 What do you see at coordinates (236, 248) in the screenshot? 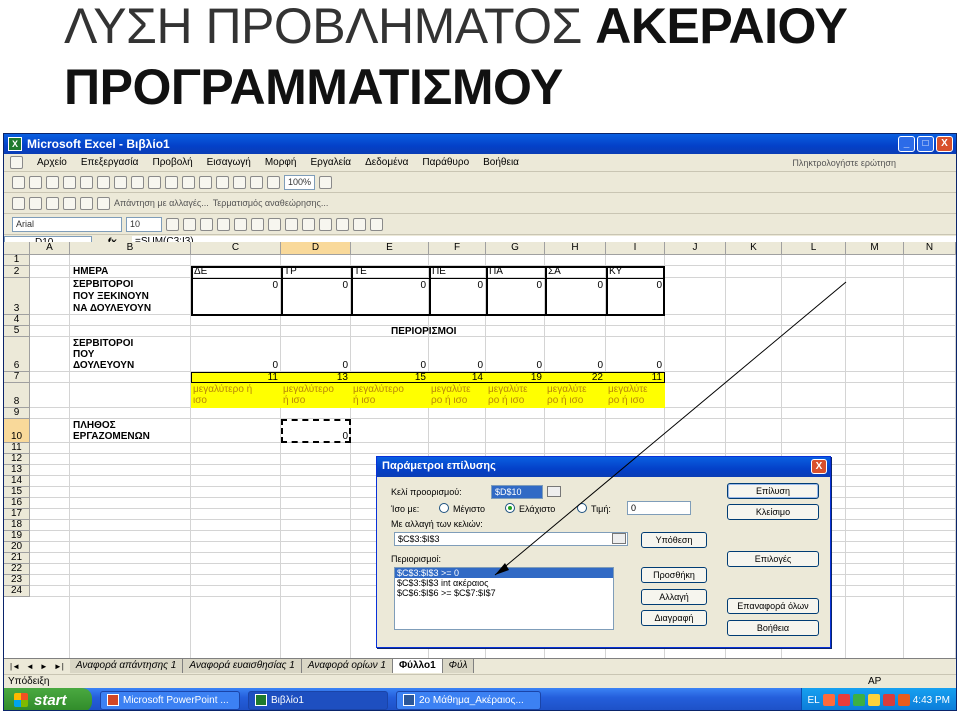
I see `column-header-c: C` at bounding box center [236, 248].